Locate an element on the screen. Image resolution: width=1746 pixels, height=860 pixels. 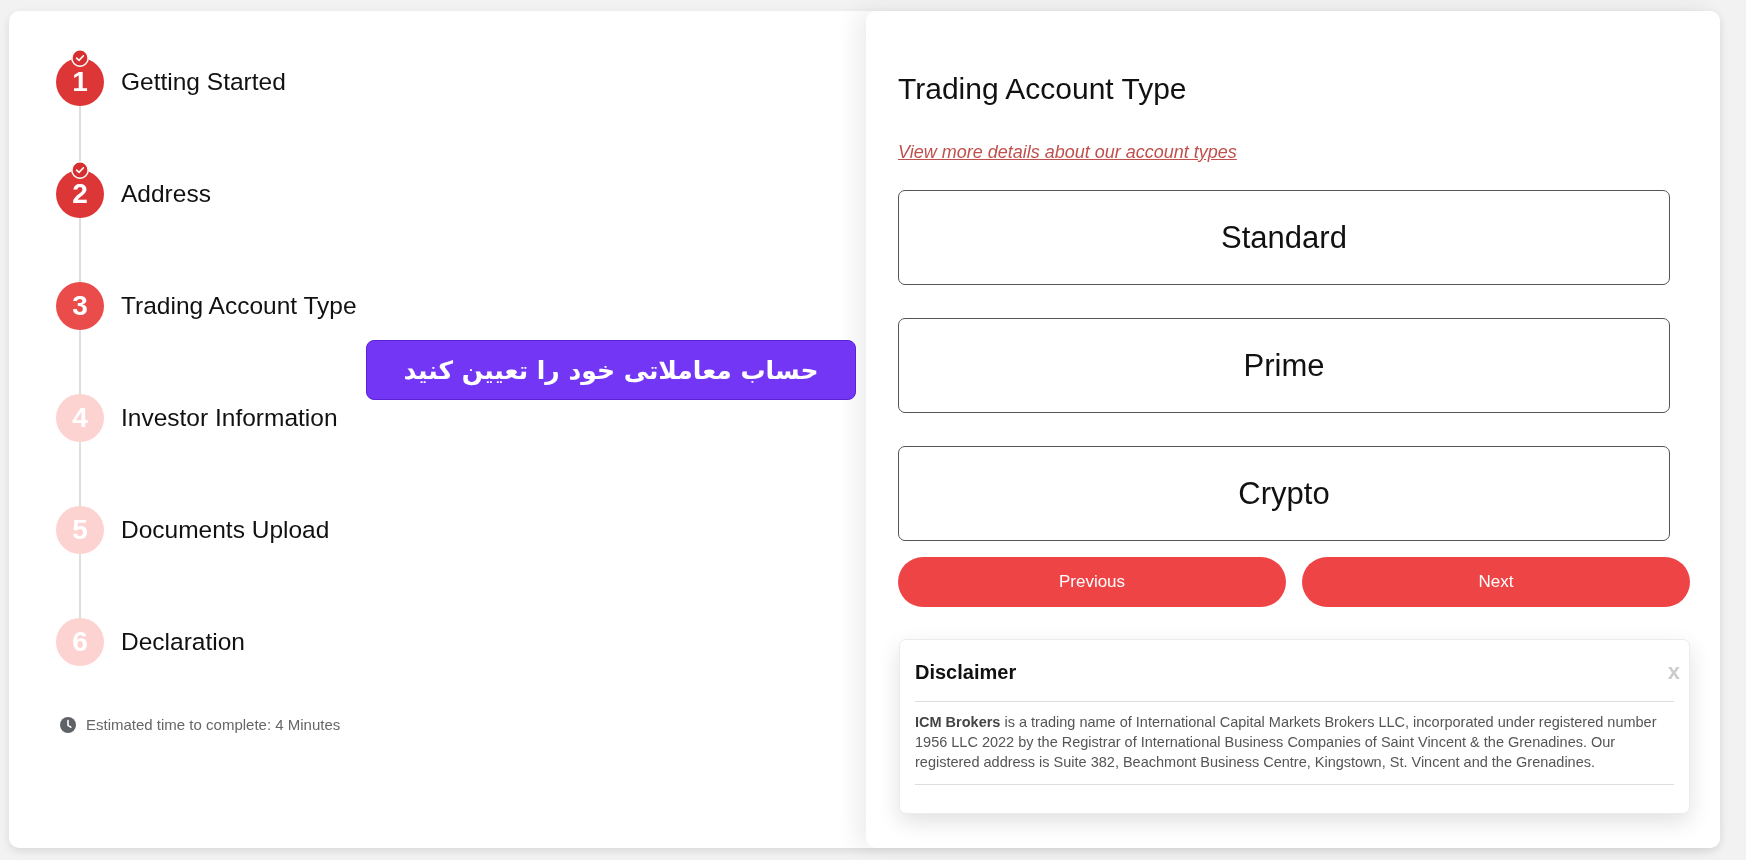
step-number: 1 is located at coordinates (80, 82).